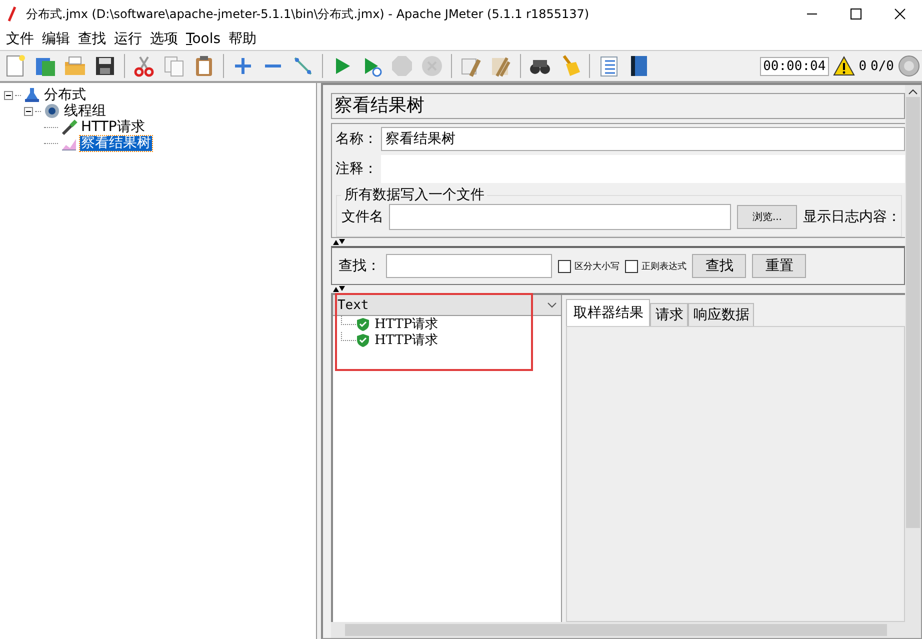 The height and width of the screenshot is (639, 922). Describe the element at coordinates (560, 217) in the screenshot. I see `file-name-field` at that location.